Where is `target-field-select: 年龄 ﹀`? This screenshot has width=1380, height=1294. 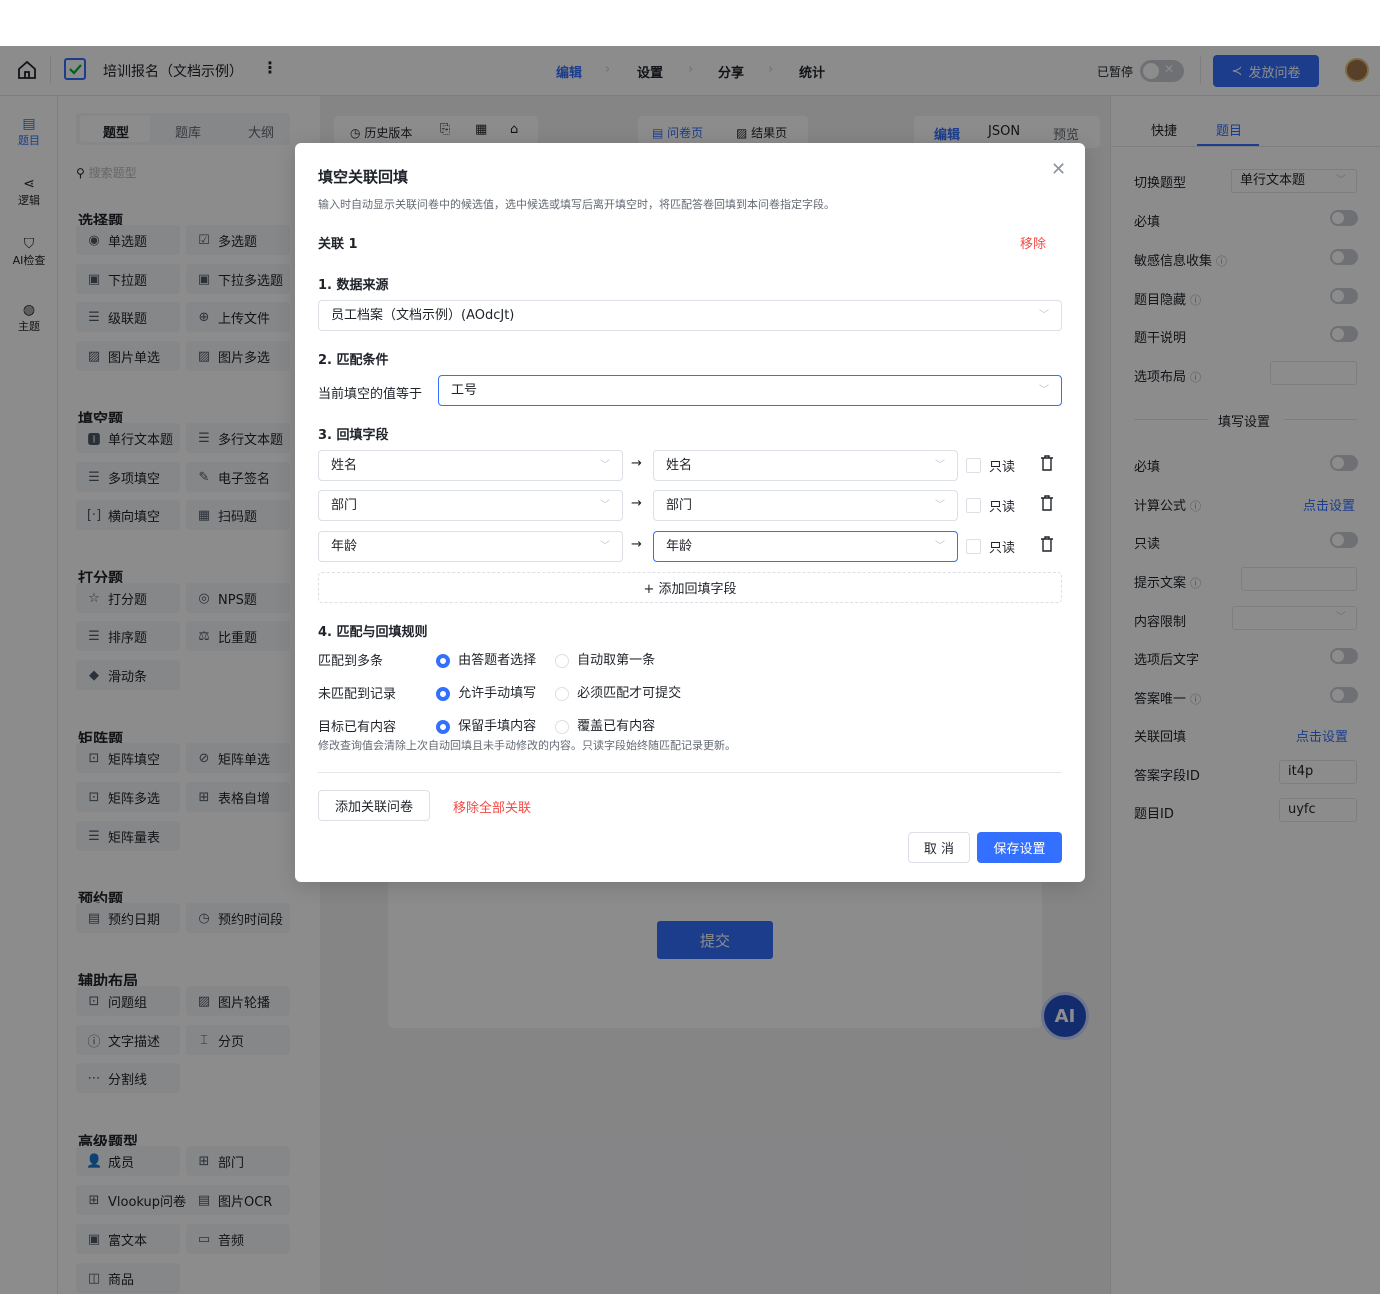 target-field-select: 年龄 ﹀ is located at coordinates (805, 546).